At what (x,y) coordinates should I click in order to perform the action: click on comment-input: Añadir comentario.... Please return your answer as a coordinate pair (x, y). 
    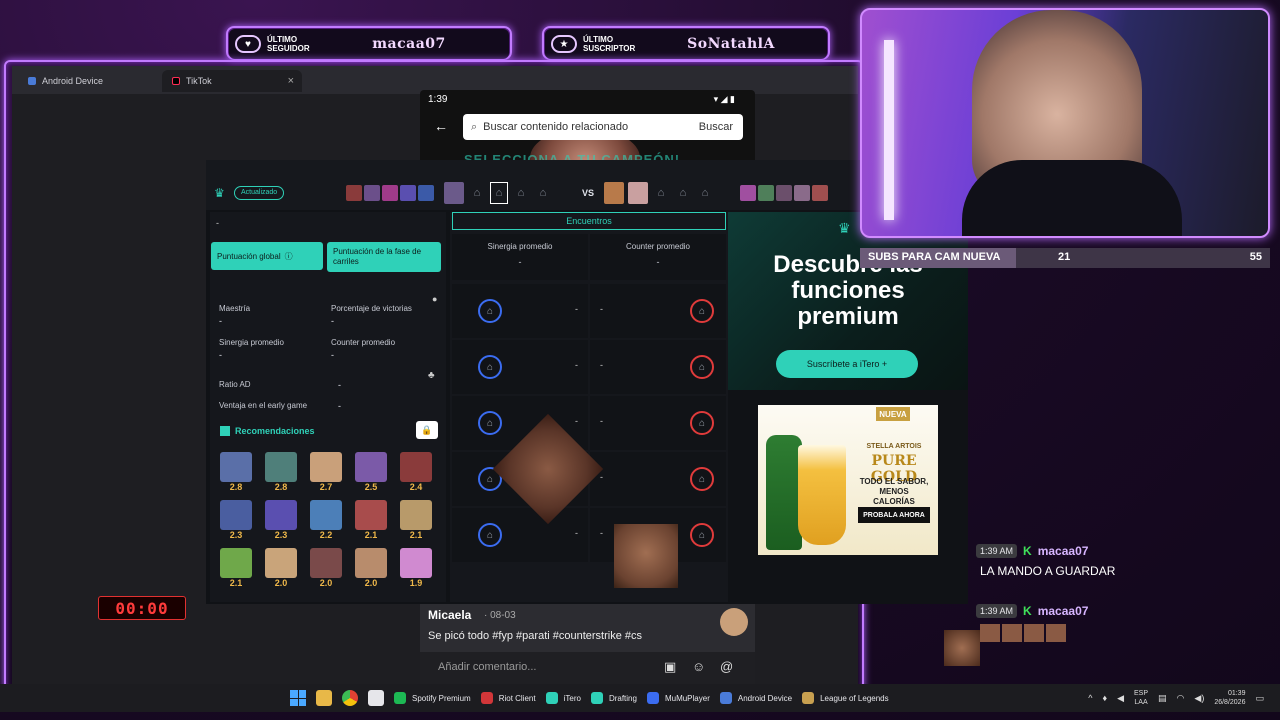
    Looking at the image, I should click on (487, 667).